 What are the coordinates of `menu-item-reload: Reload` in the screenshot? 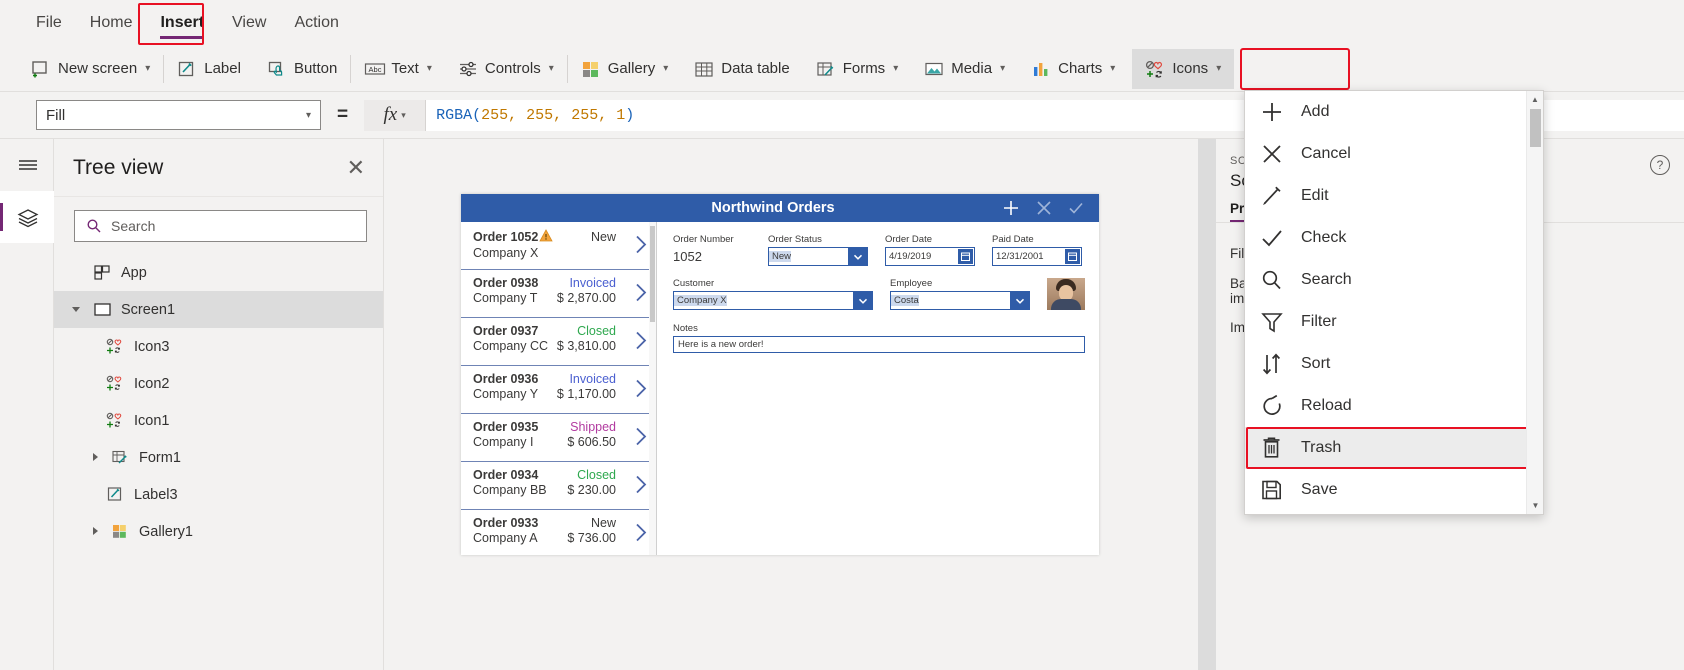 It's located at (1386, 406).